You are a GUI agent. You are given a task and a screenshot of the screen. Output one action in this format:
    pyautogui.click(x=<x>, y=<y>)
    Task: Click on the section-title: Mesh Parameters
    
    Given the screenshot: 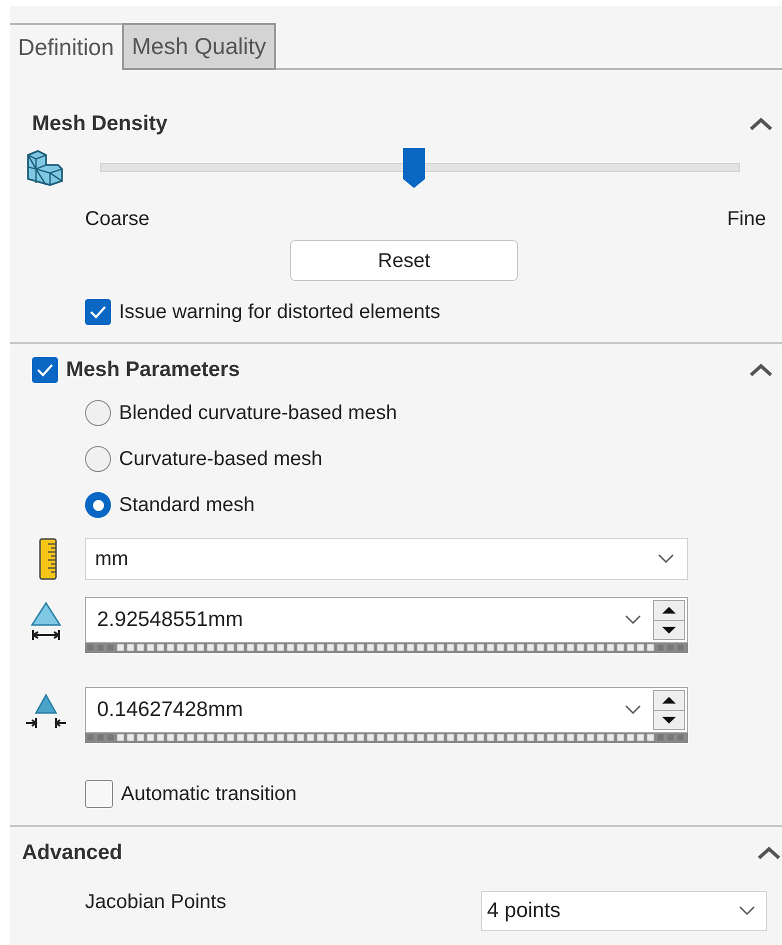 What is the action you would take?
    pyautogui.click(x=153, y=370)
    